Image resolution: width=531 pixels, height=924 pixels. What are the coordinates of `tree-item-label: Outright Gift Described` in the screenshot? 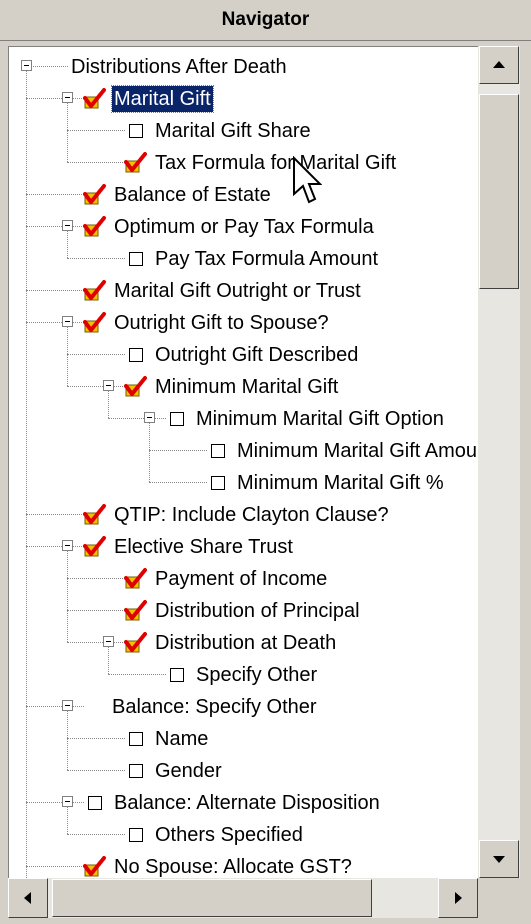 It's located at (257, 355).